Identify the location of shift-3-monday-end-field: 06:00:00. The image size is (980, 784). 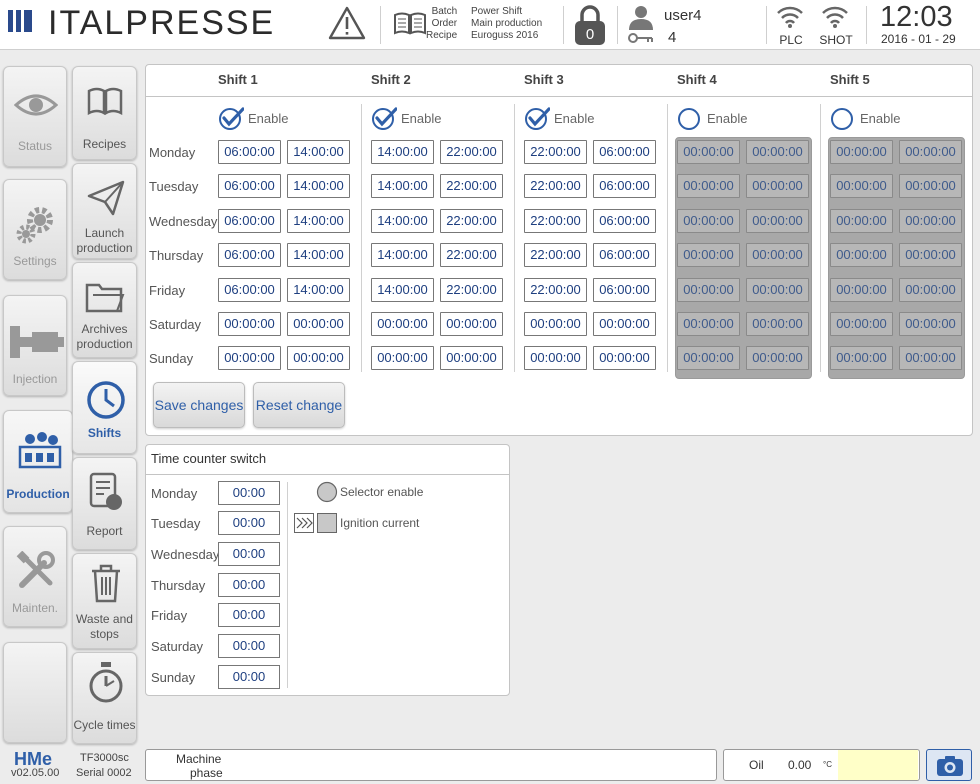
(624, 152).